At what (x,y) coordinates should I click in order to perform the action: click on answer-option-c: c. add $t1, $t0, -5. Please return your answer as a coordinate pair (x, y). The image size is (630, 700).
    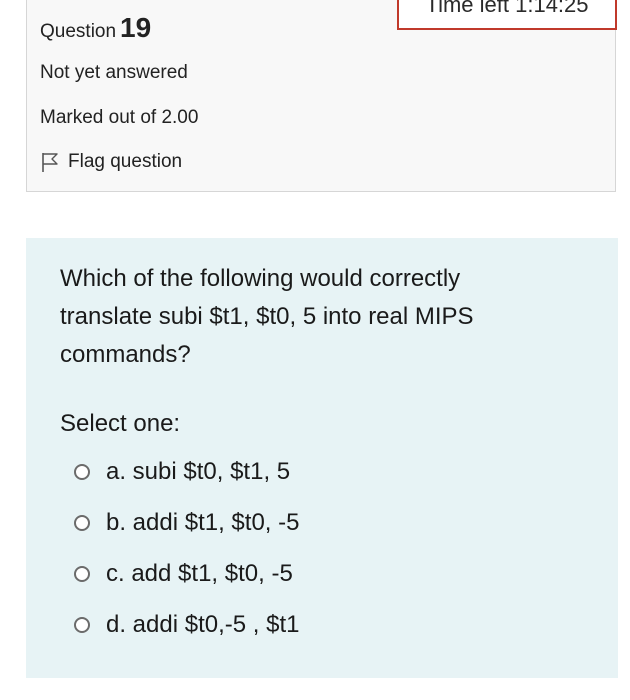
    Looking at the image, I should click on (183, 574).